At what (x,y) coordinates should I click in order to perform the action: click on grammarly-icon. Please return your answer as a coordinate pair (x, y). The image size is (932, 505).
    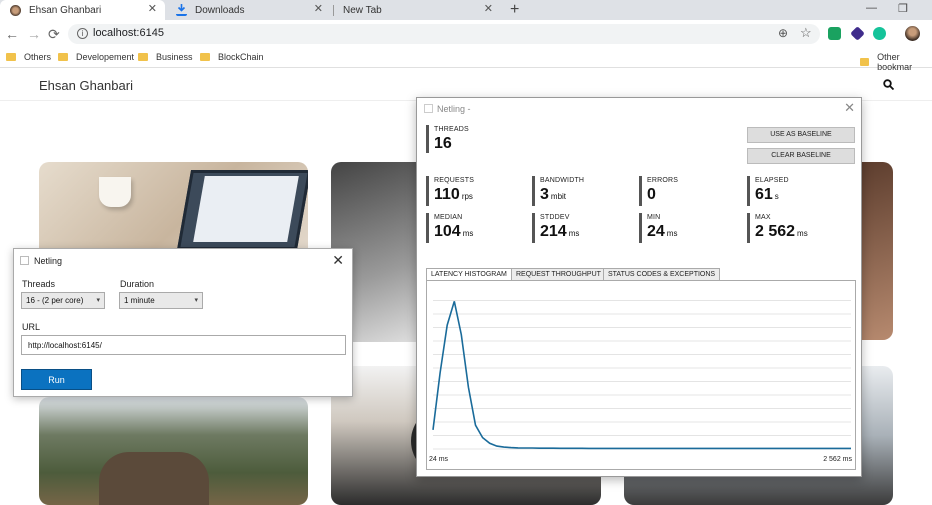
    Looking at the image, I should click on (879, 33).